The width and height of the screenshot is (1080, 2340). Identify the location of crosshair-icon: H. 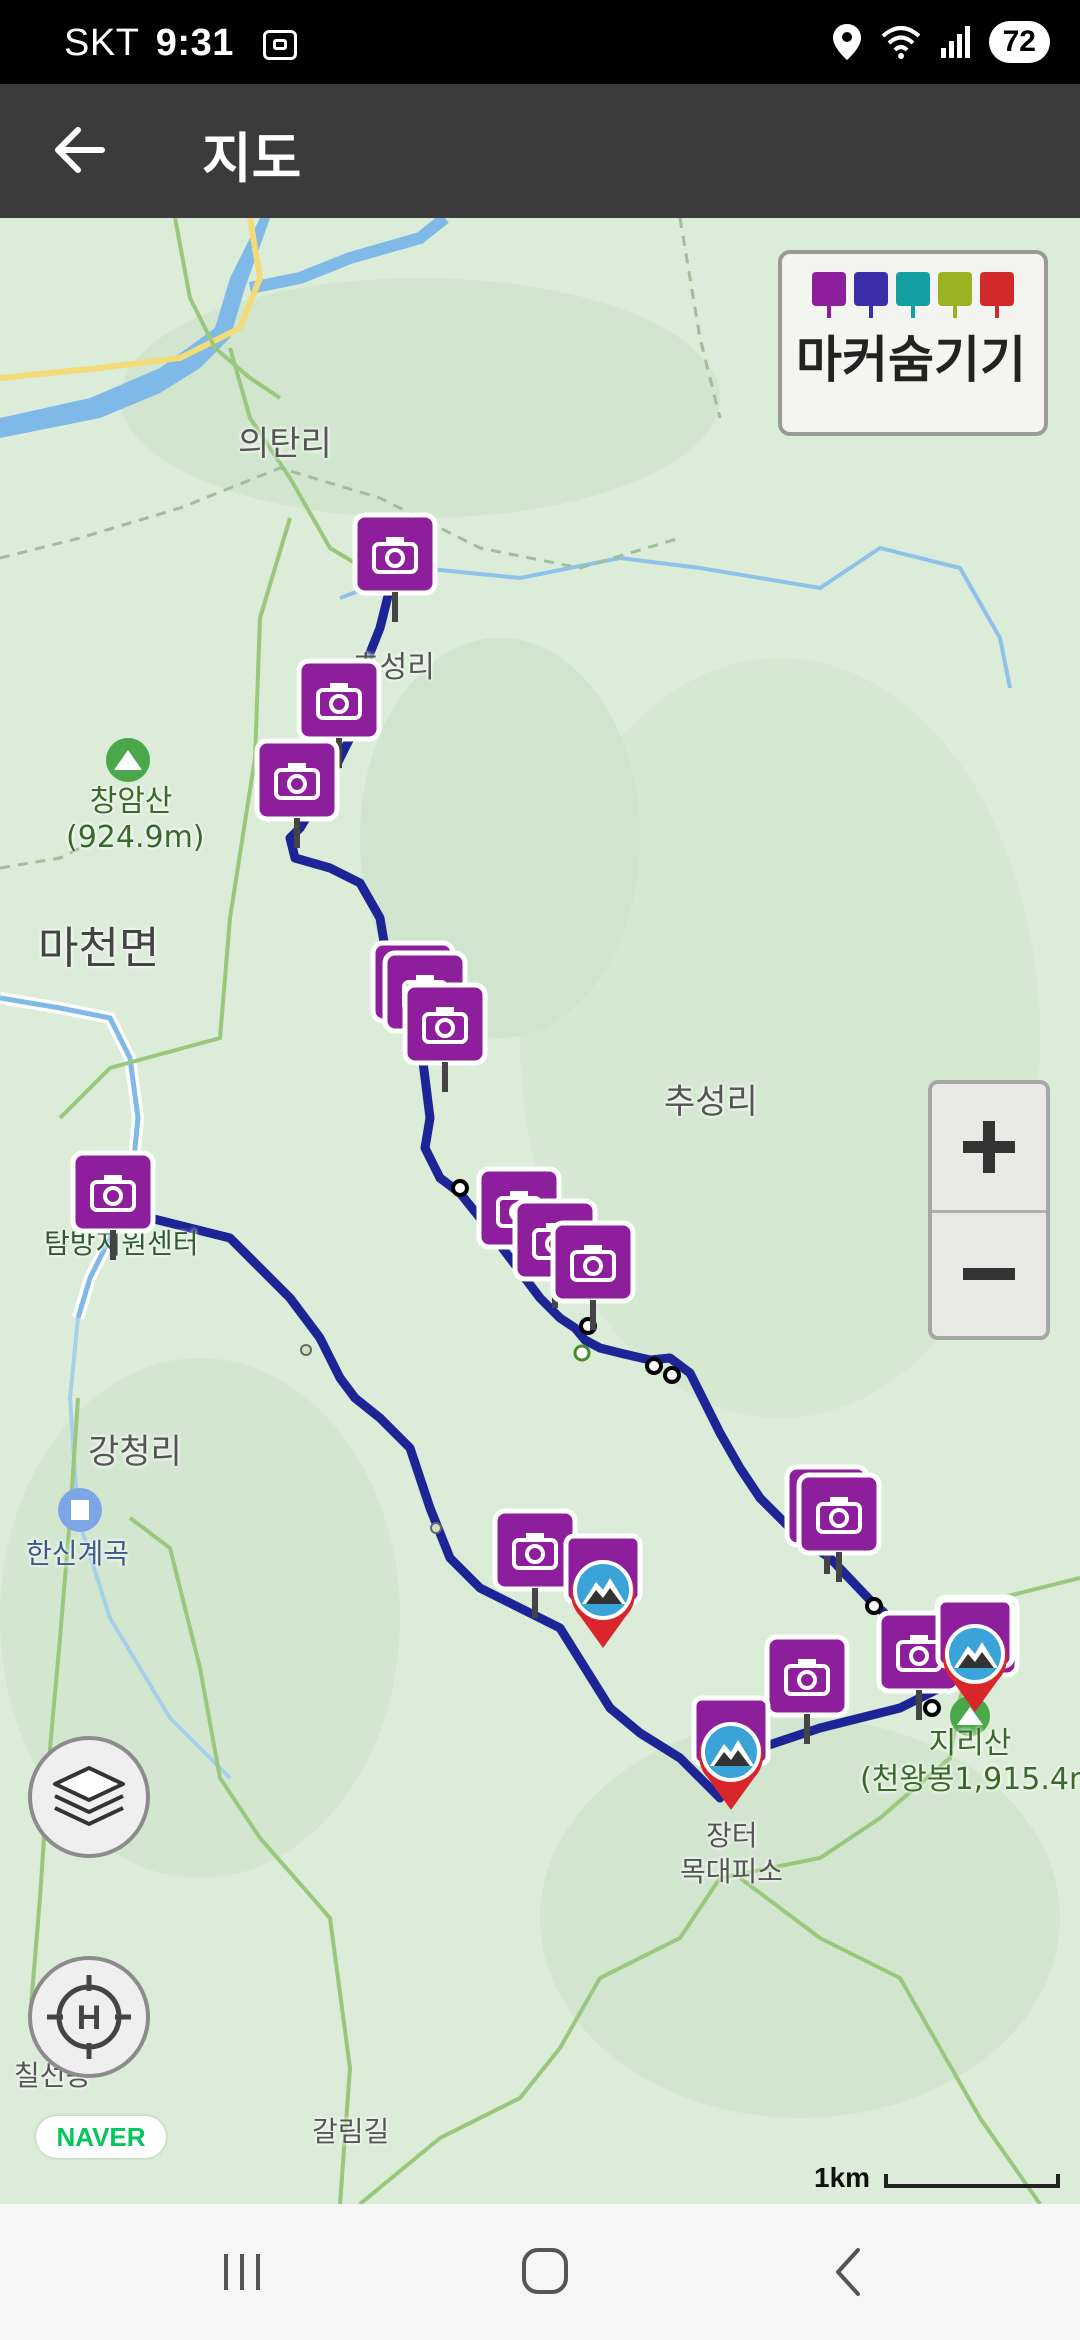
(89, 2017).